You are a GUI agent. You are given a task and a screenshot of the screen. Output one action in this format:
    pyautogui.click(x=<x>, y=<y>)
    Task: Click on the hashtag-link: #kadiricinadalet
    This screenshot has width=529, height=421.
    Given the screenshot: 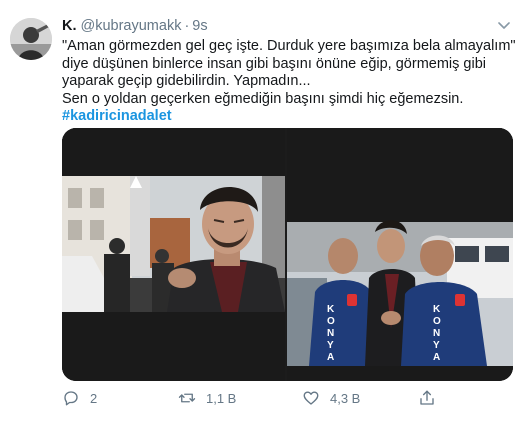 What is the action you would take?
    pyautogui.click(x=289, y=117)
    